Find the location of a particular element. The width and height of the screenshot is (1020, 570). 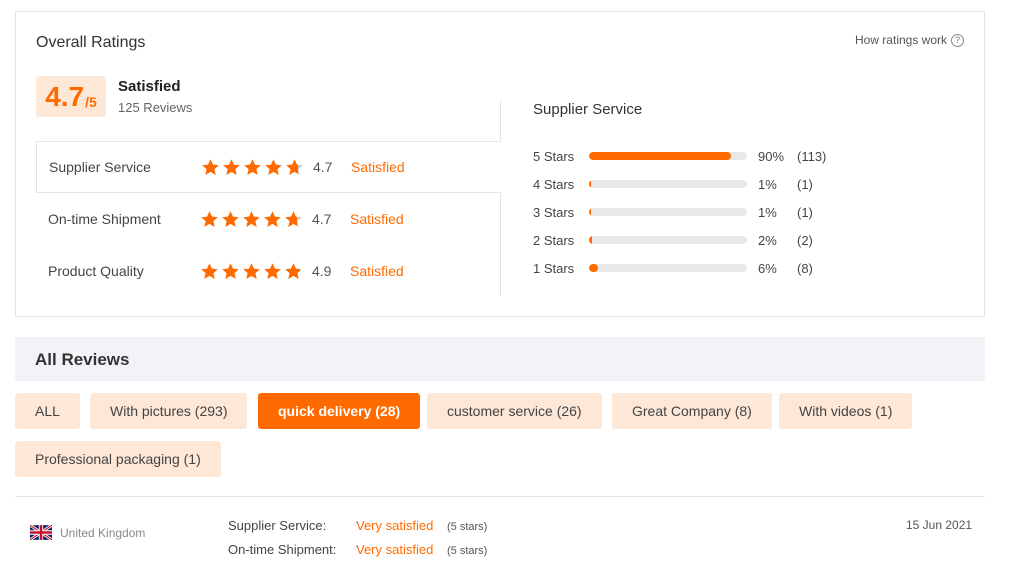

distribution-label: 2 Stars is located at coordinates (554, 240).